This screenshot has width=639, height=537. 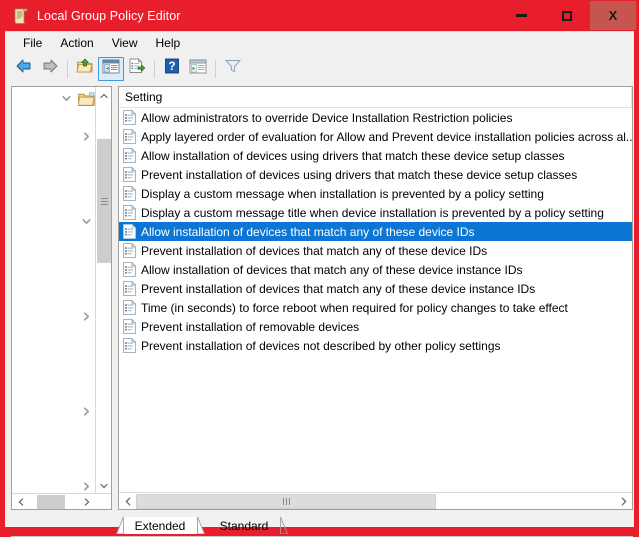 I want to click on list-scroll-right-button, so click(x=623, y=501).